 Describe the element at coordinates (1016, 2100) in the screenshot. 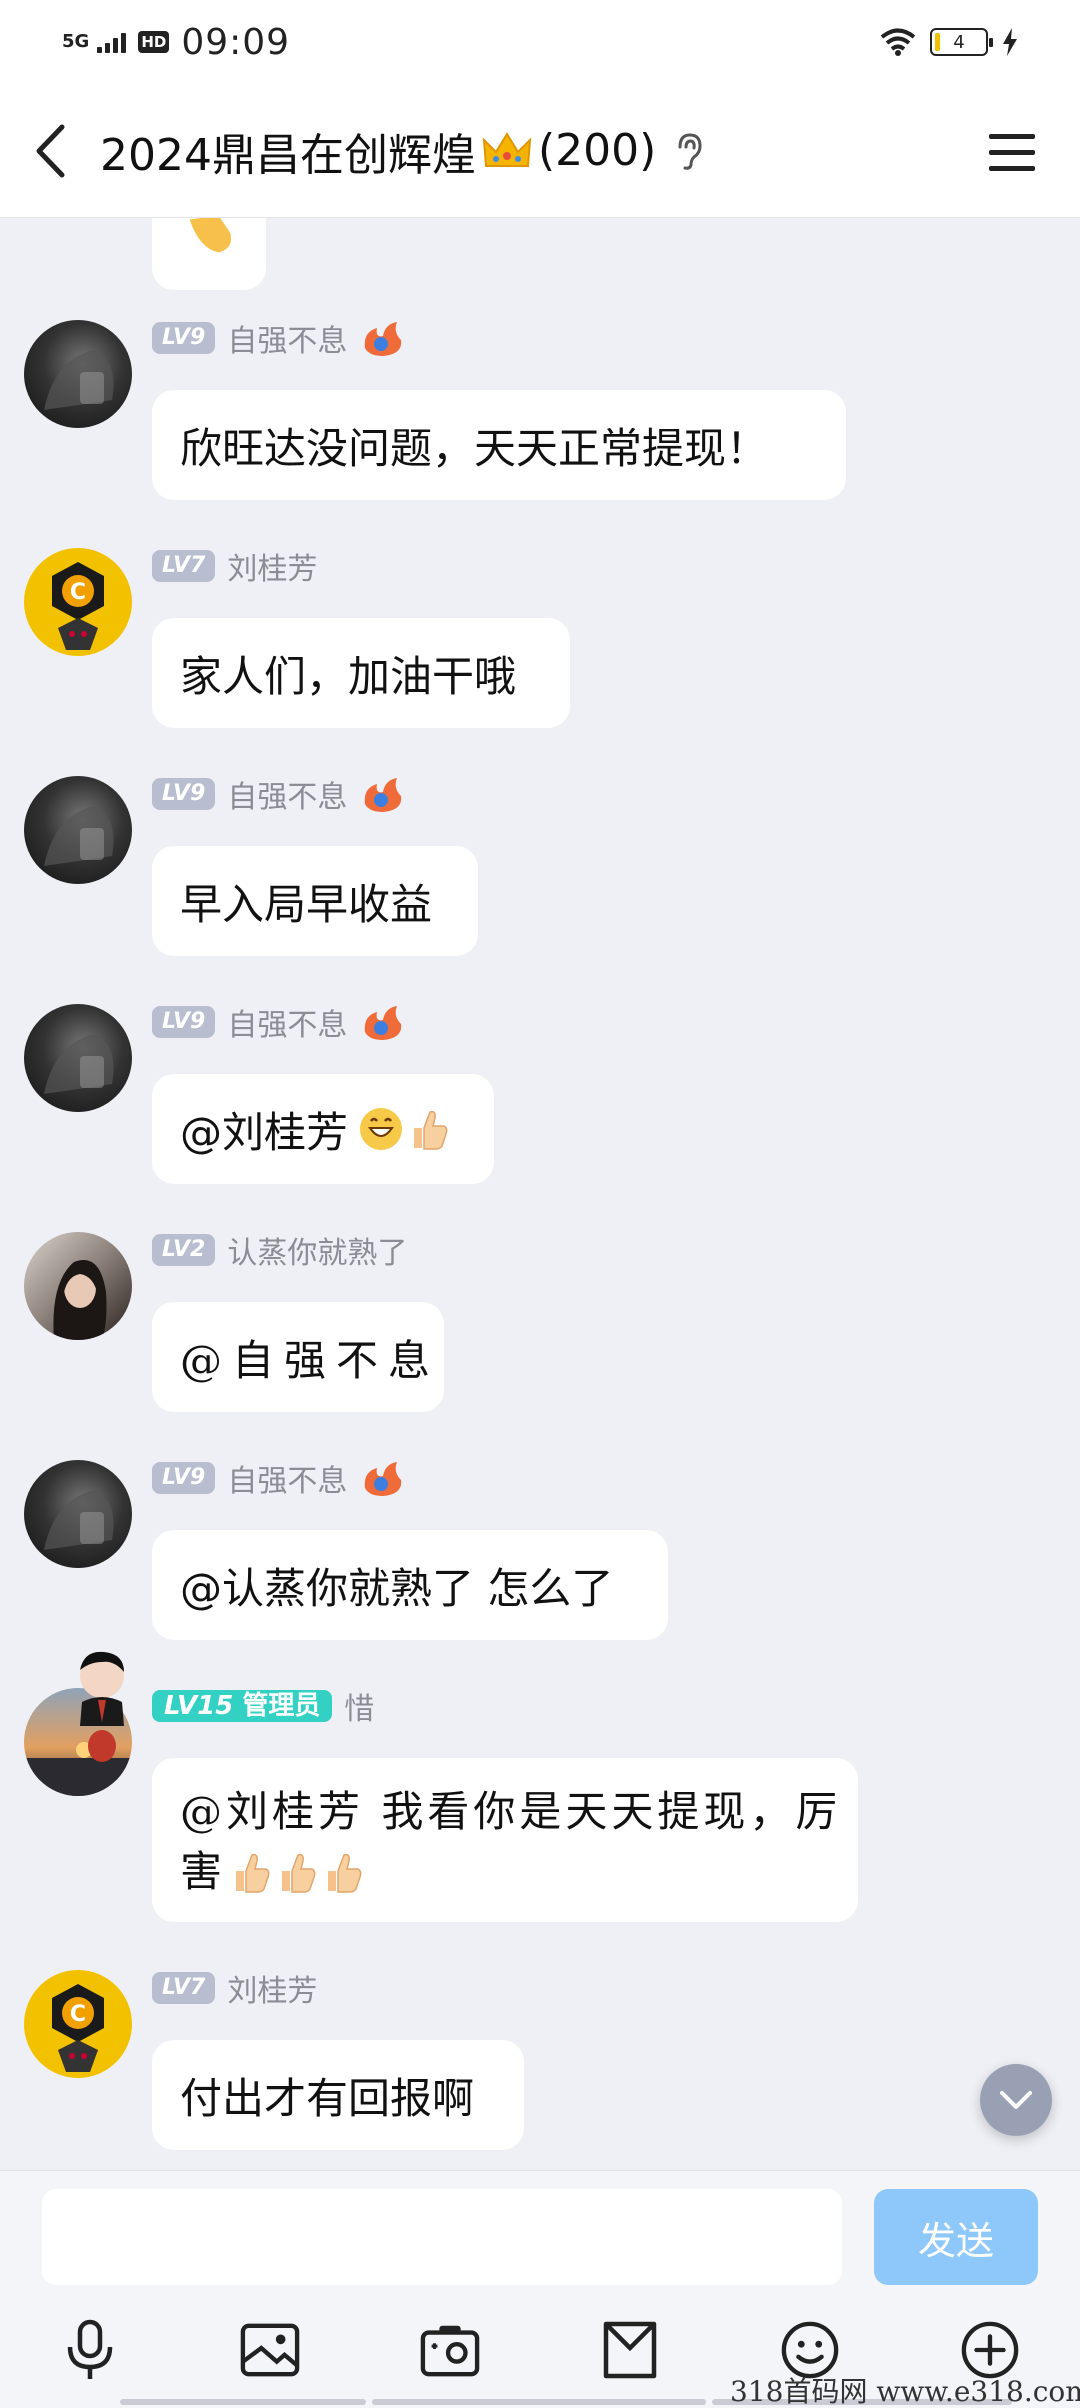

I see `scroll-to-bottom-button` at that location.